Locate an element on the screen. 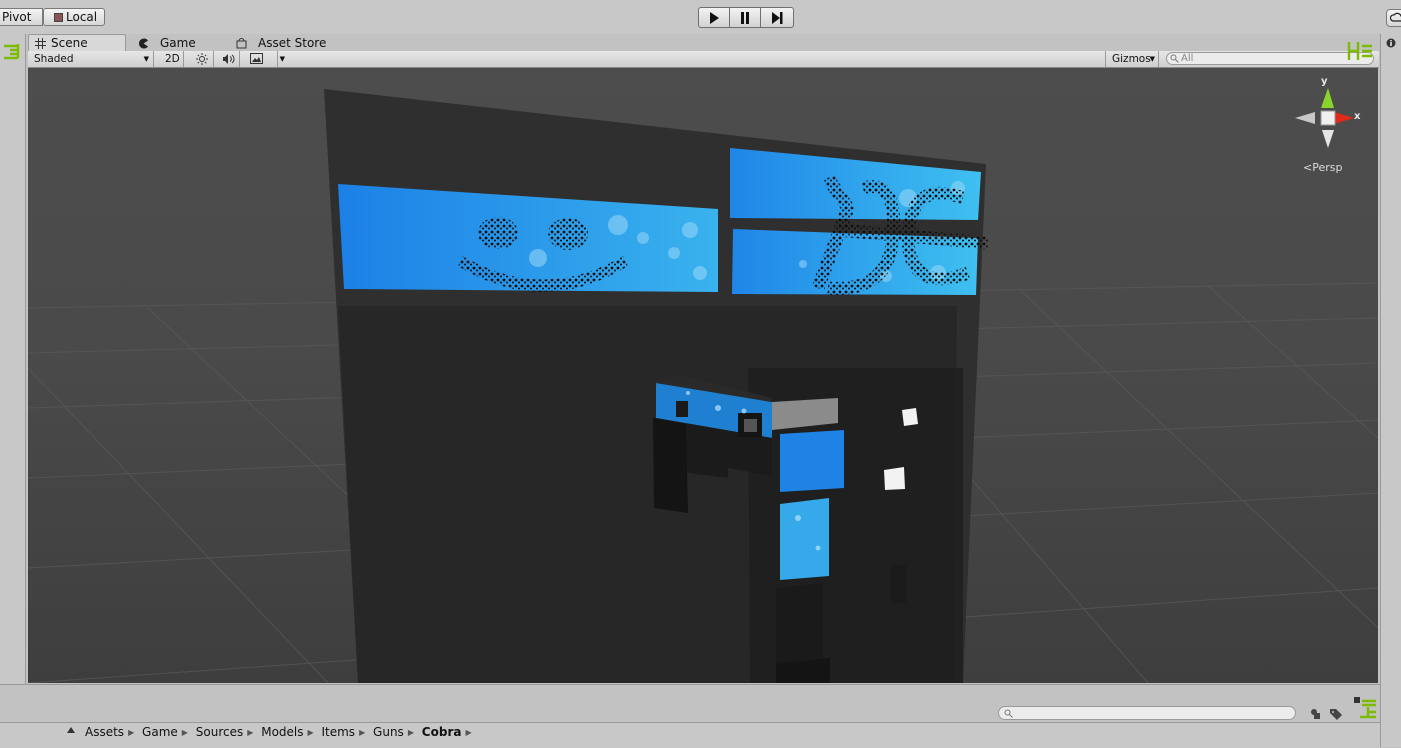  breadcrumb-item: Game is located at coordinates (160, 732).